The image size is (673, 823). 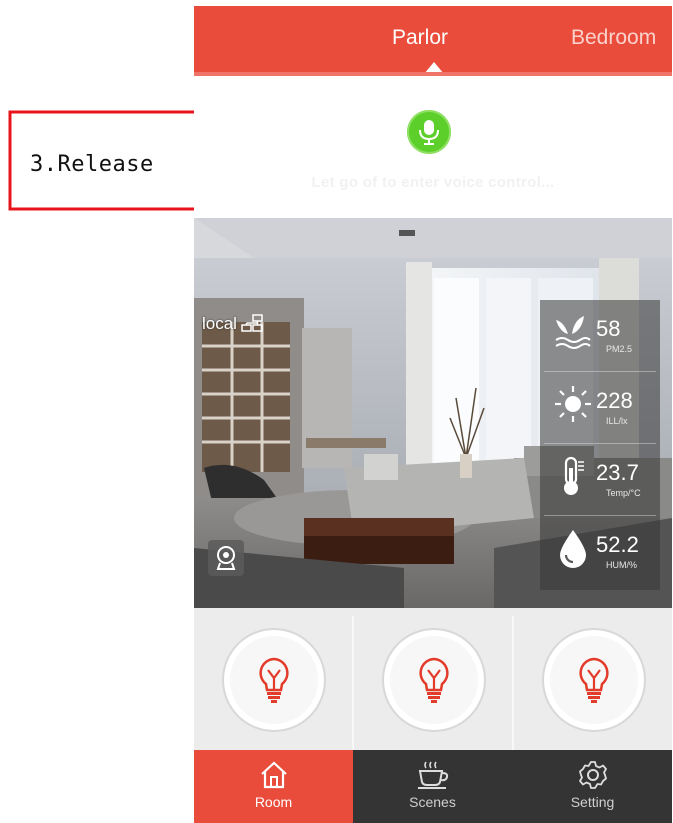 What do you see at coordinates (617, 421) in the screenshot?
I see `illuminance-unit: ILL/lx` at bounding box center [617, 421].